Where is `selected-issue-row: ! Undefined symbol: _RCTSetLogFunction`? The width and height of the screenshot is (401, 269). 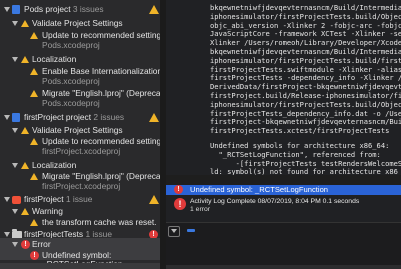
selected-issue-row: ! Undefined symbol: _RCTSetLogFunction is located at coordinates (283, 190).